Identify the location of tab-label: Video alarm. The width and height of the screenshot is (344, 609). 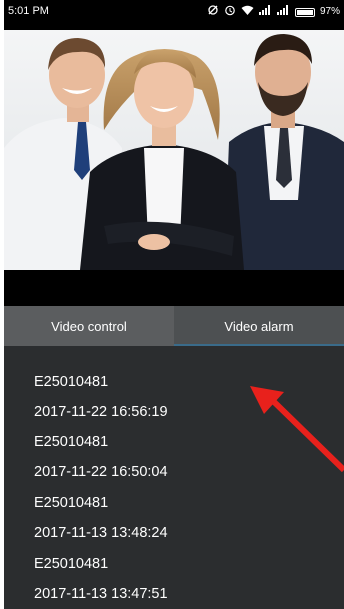
(259, 326).